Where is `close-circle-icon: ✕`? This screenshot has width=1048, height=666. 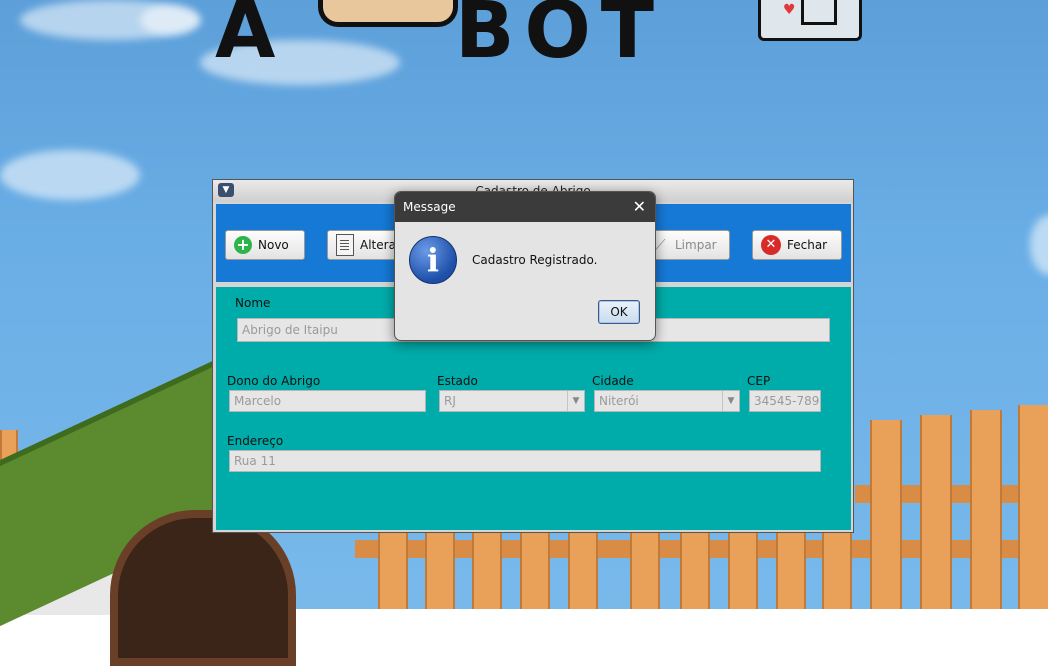
close-circle-icon: ✕ is located at coordinates (771, 245).